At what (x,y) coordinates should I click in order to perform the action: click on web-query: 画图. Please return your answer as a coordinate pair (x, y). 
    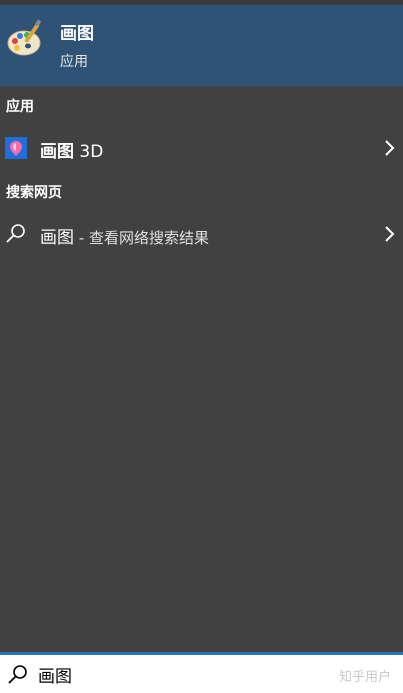
    Looking at the image, I should click on (57, 238).